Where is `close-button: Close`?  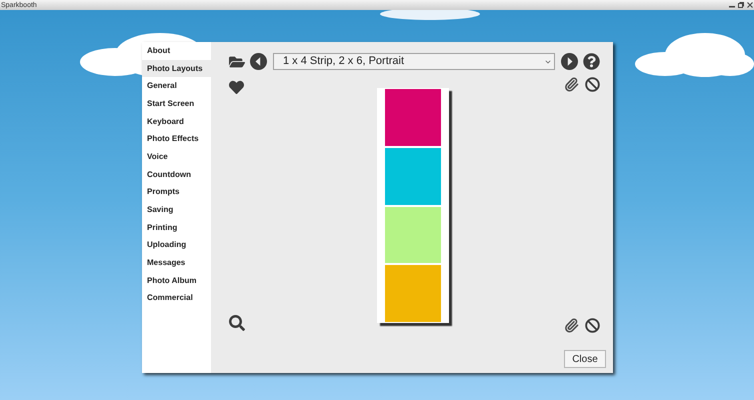 close-button: Close is located at coordinates (585, 359).